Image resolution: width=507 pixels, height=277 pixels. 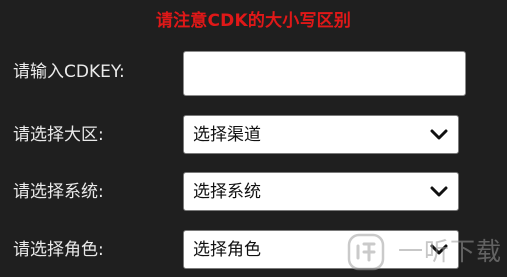 What do you see at coordinates (253, 21) in the screenshot?
I see `case-sensitivity-notice: 请注意CDK的大小写区别` at bounding box center [253, 21].